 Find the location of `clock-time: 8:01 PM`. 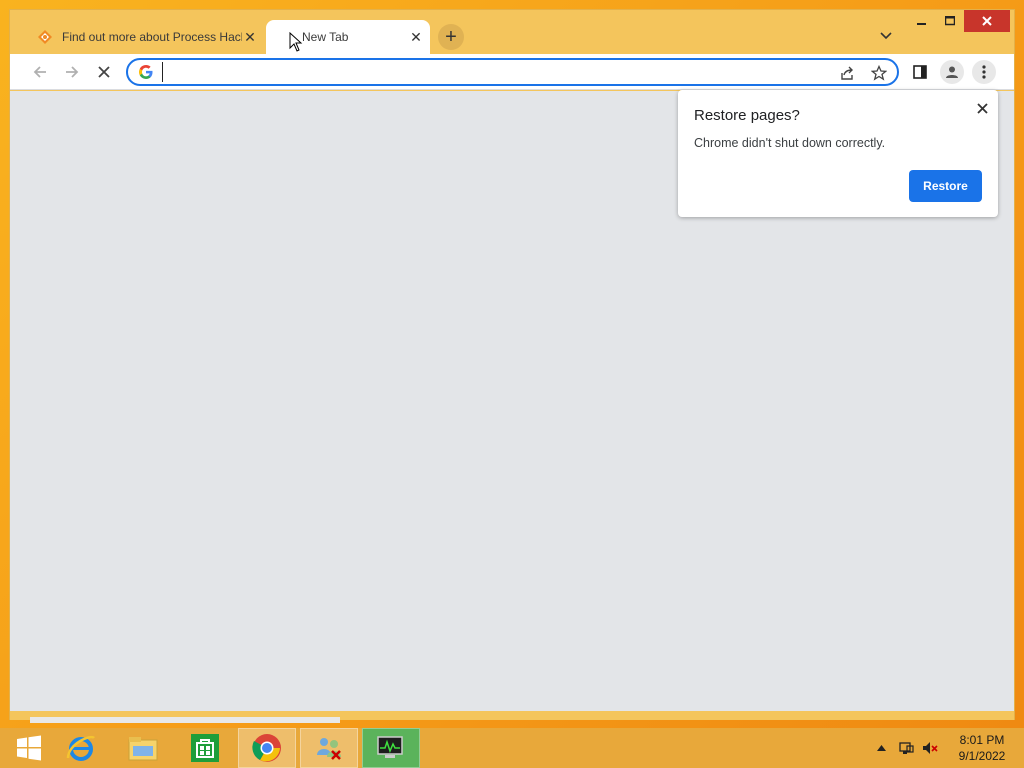

clock-time: 8:01 PM is located at coordinates (982, 740).